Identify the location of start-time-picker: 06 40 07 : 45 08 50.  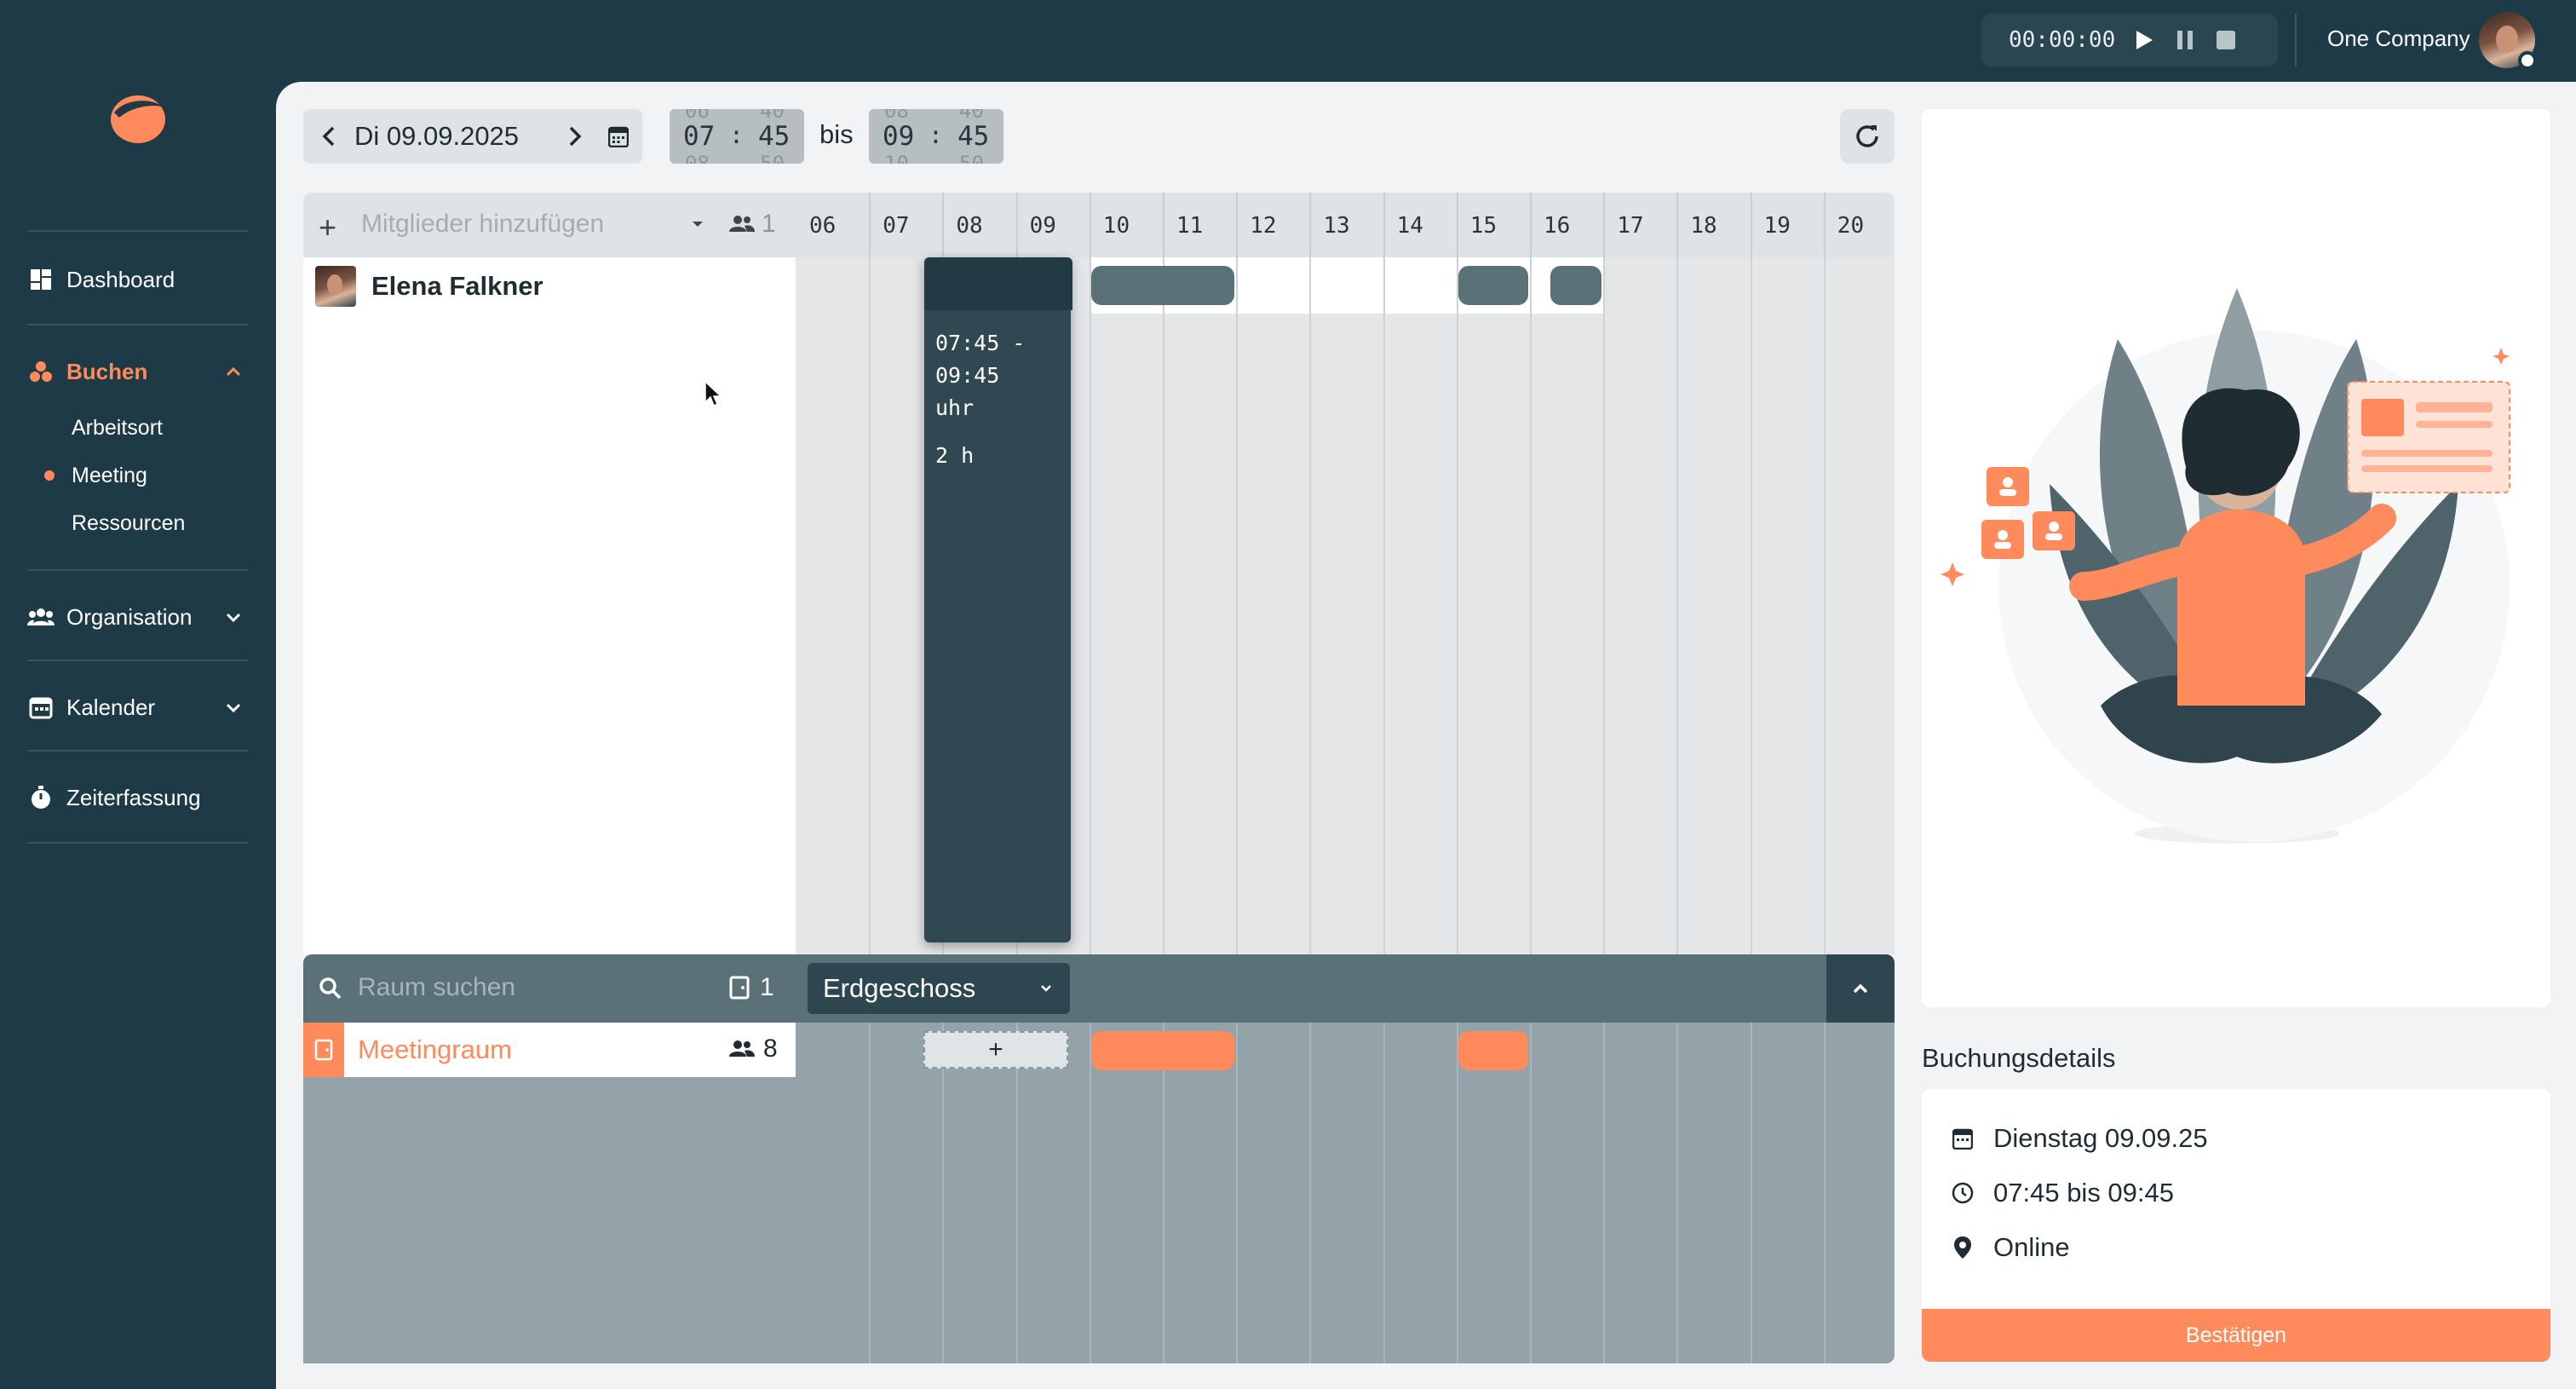
(737, 137).